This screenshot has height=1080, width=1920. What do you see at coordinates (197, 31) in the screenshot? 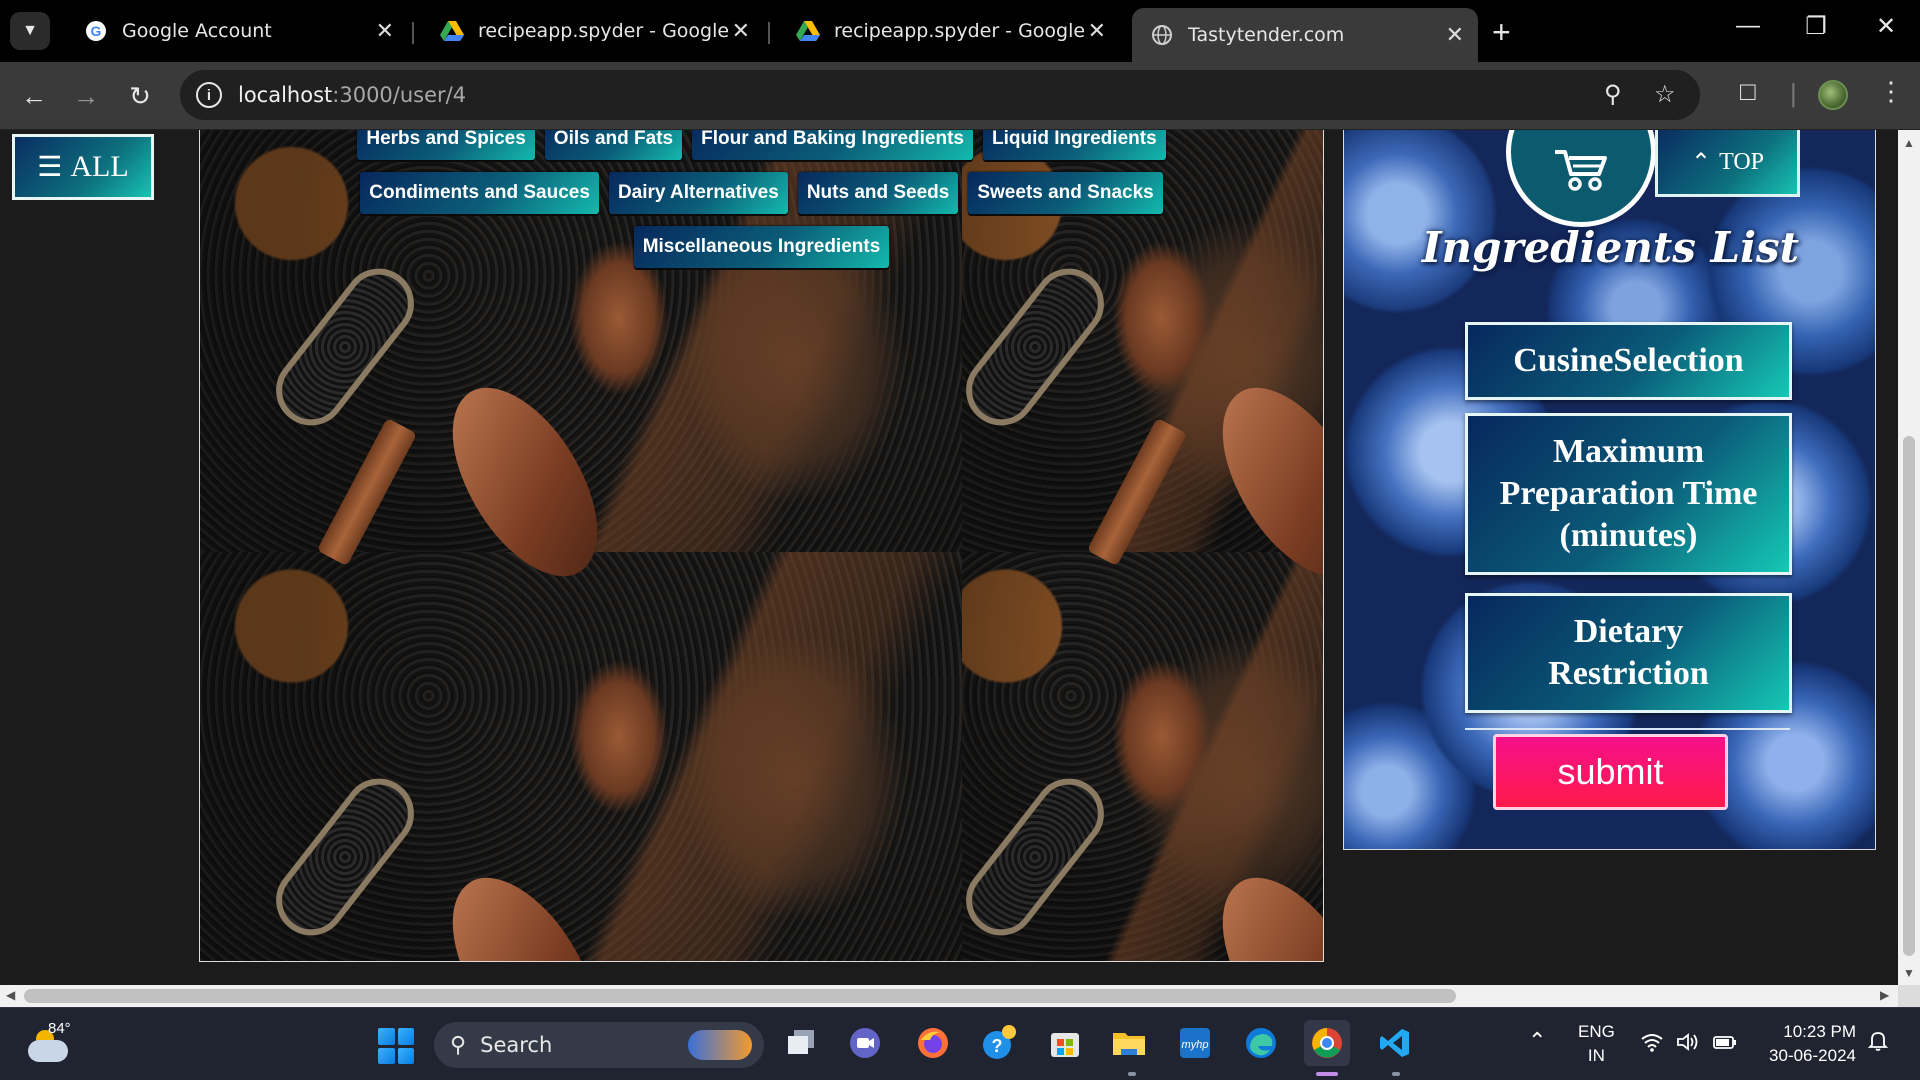
I see `tab-title: Google Account` at bounding box center [197, 31].